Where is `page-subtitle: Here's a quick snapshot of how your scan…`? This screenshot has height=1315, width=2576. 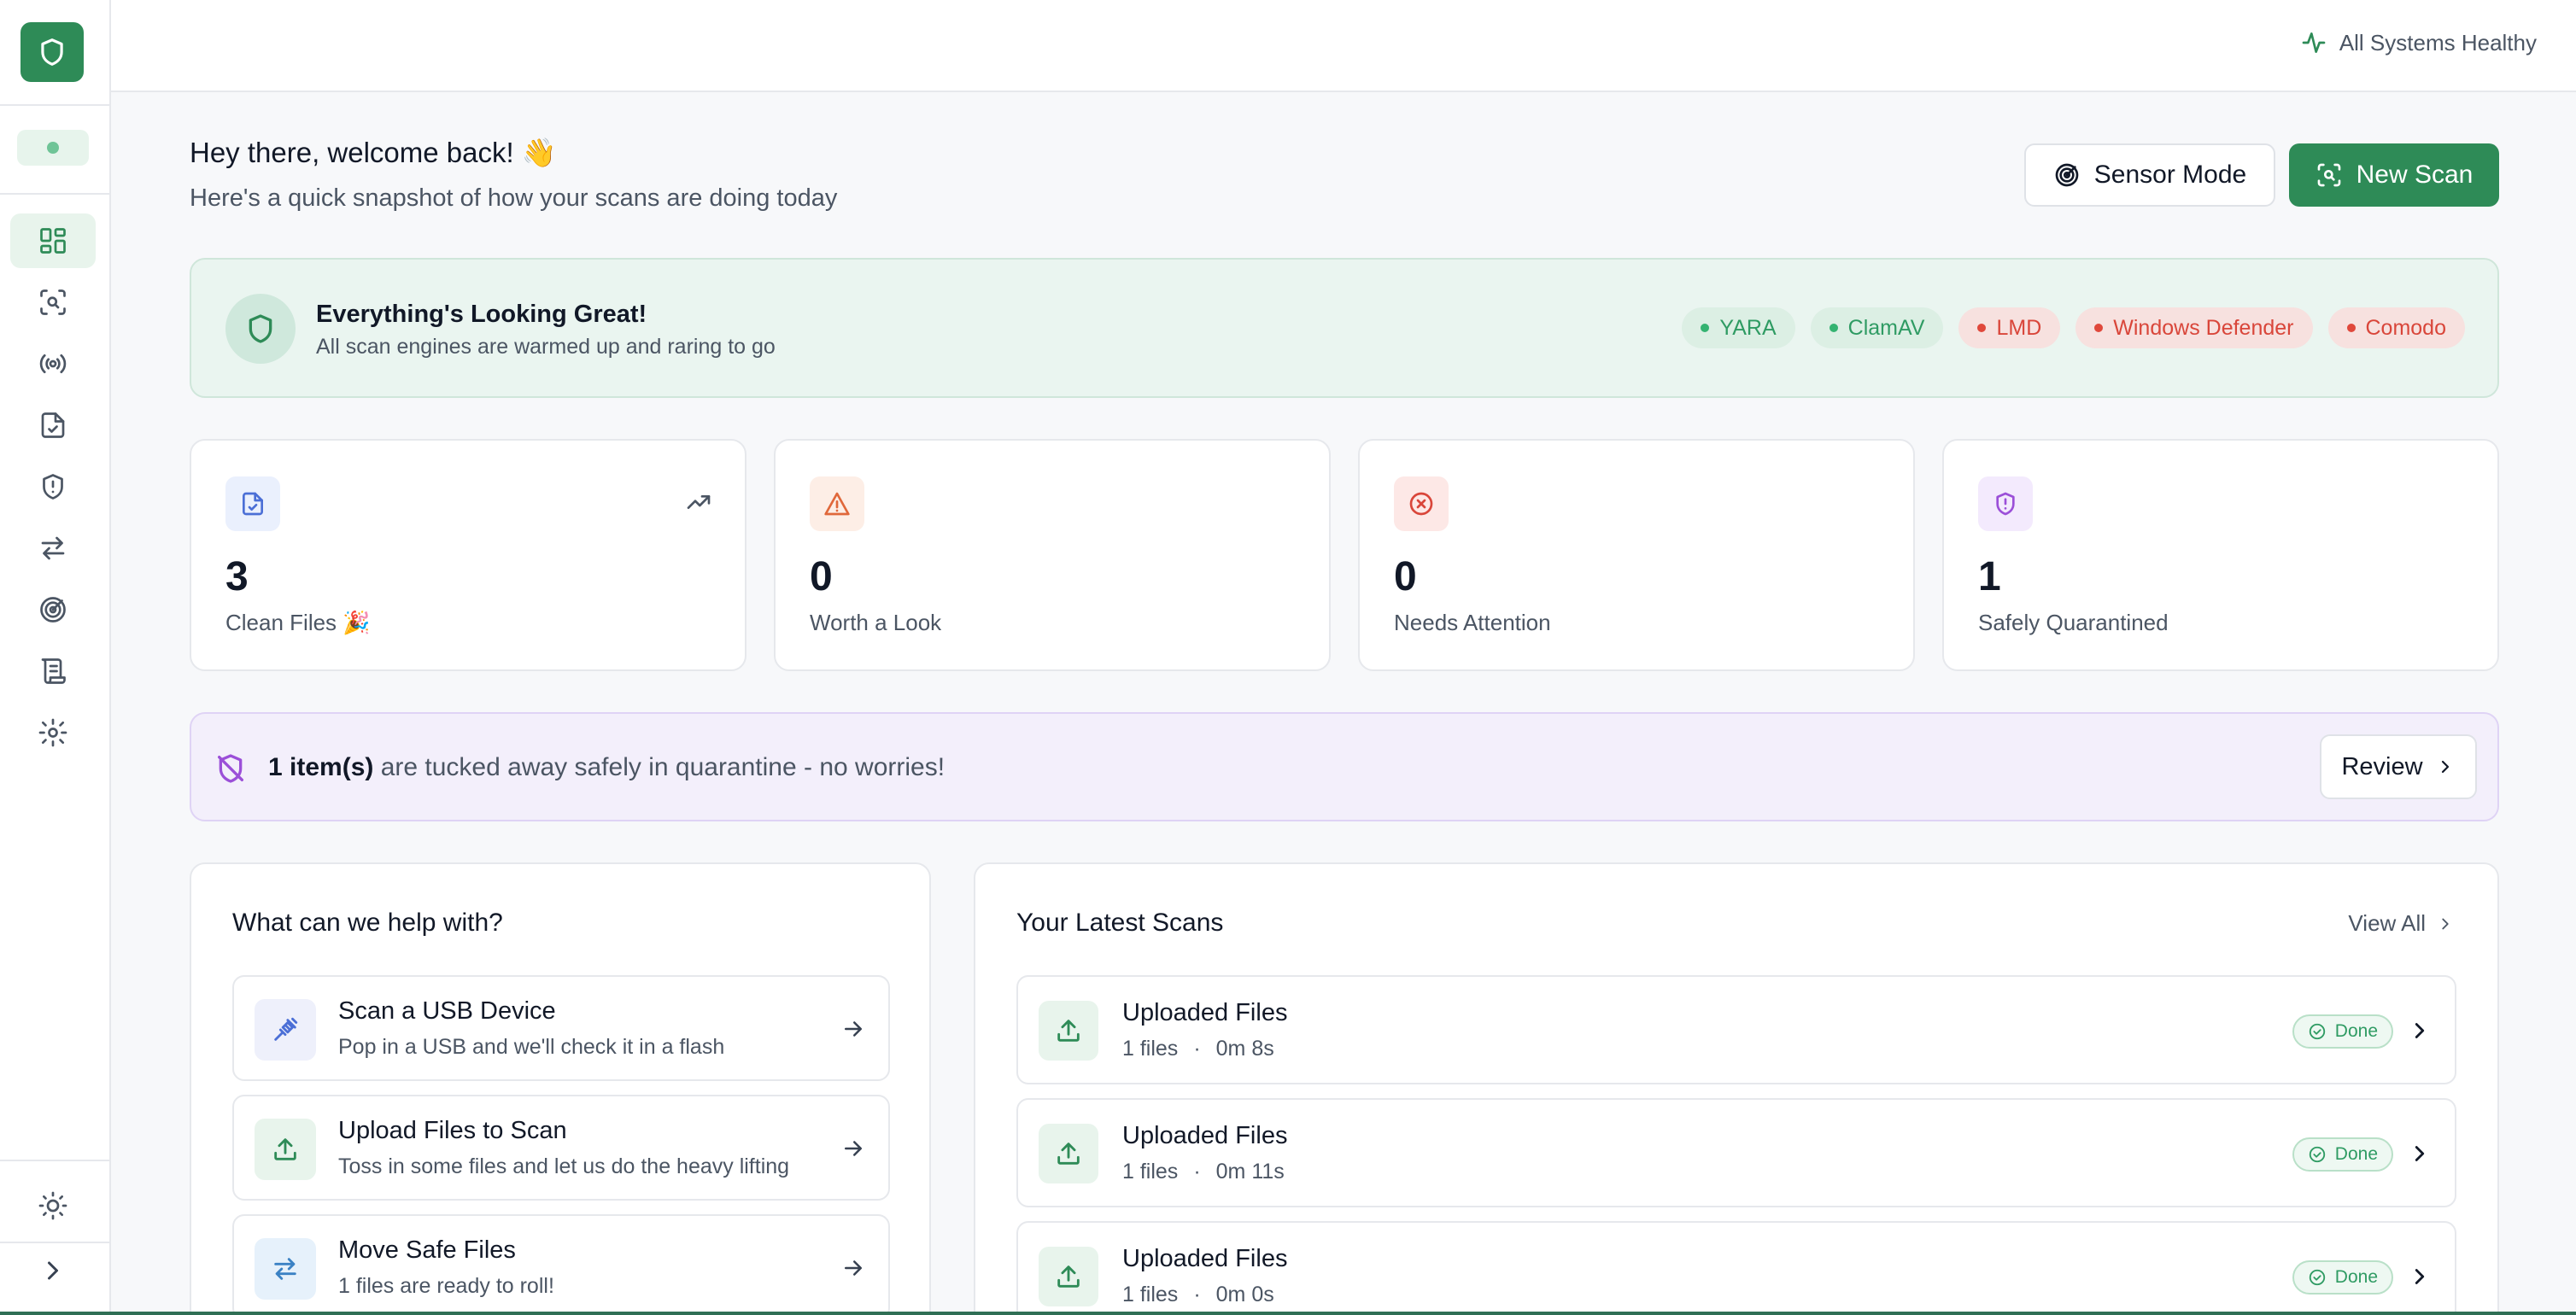
page-subtitle: Here's a quick snapshot of how your scan… is located at coordinates (514, 198).